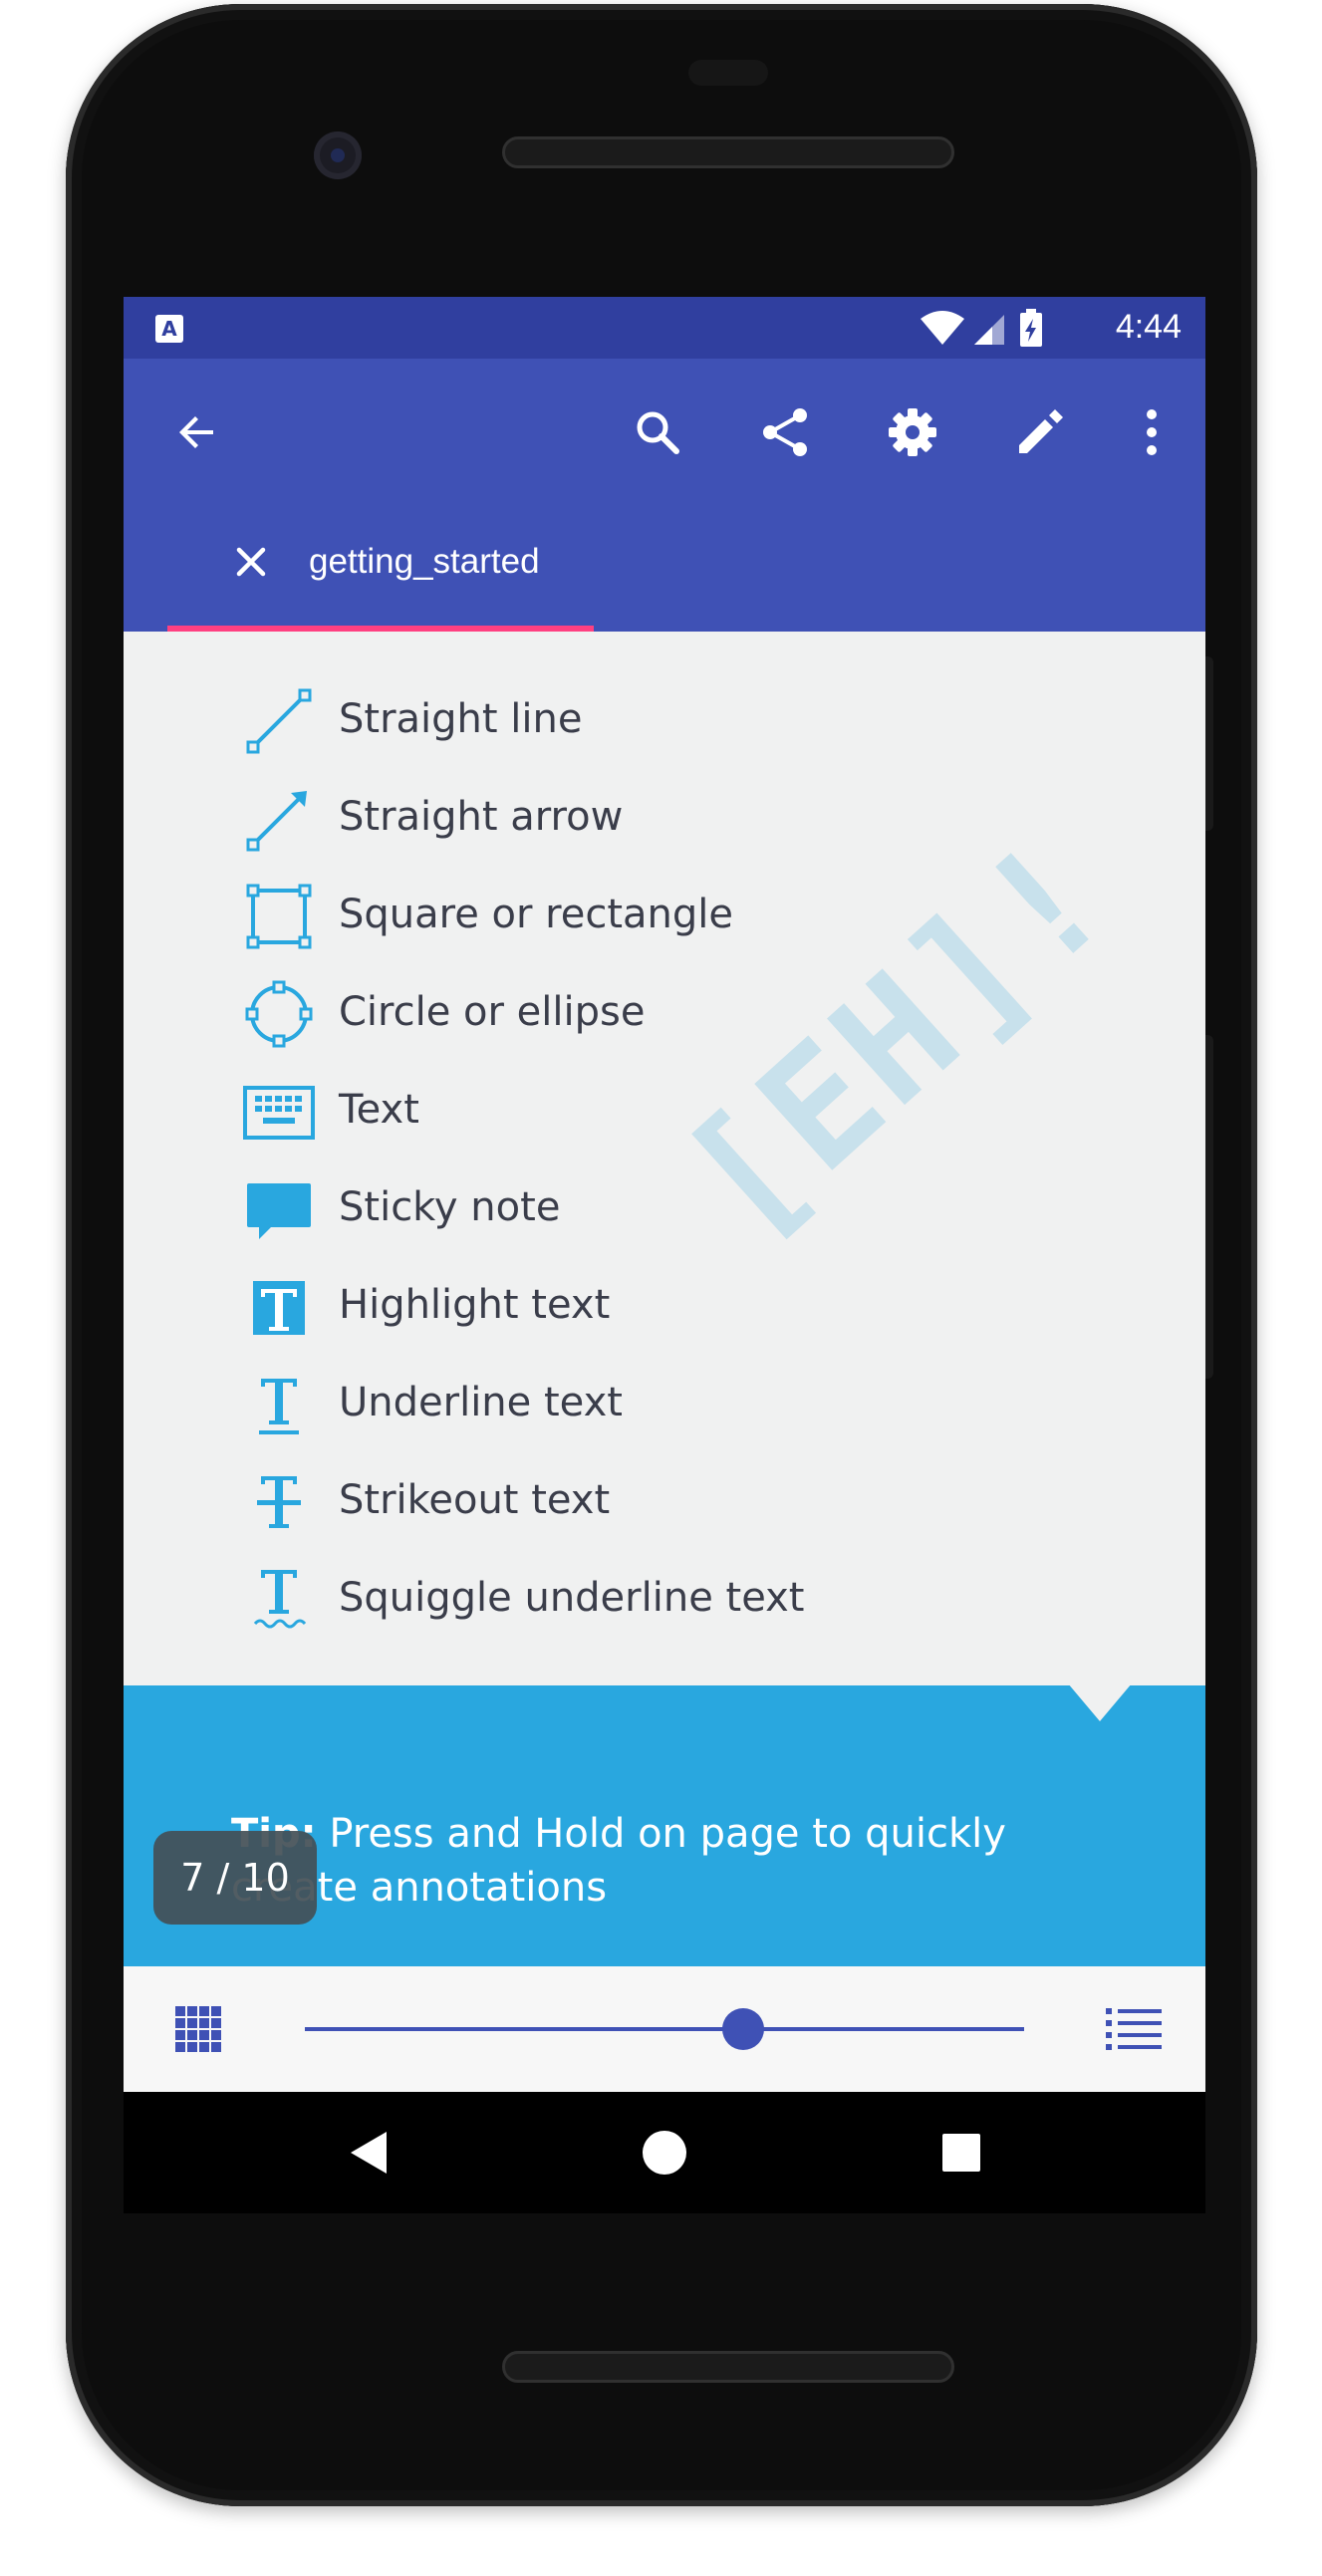 This screenshot has width=1322, height=2576. What do you see at coordinates (424, 561) in the screenshot?
I see `tab-label: getting_started` at bounding box center [424, 561].